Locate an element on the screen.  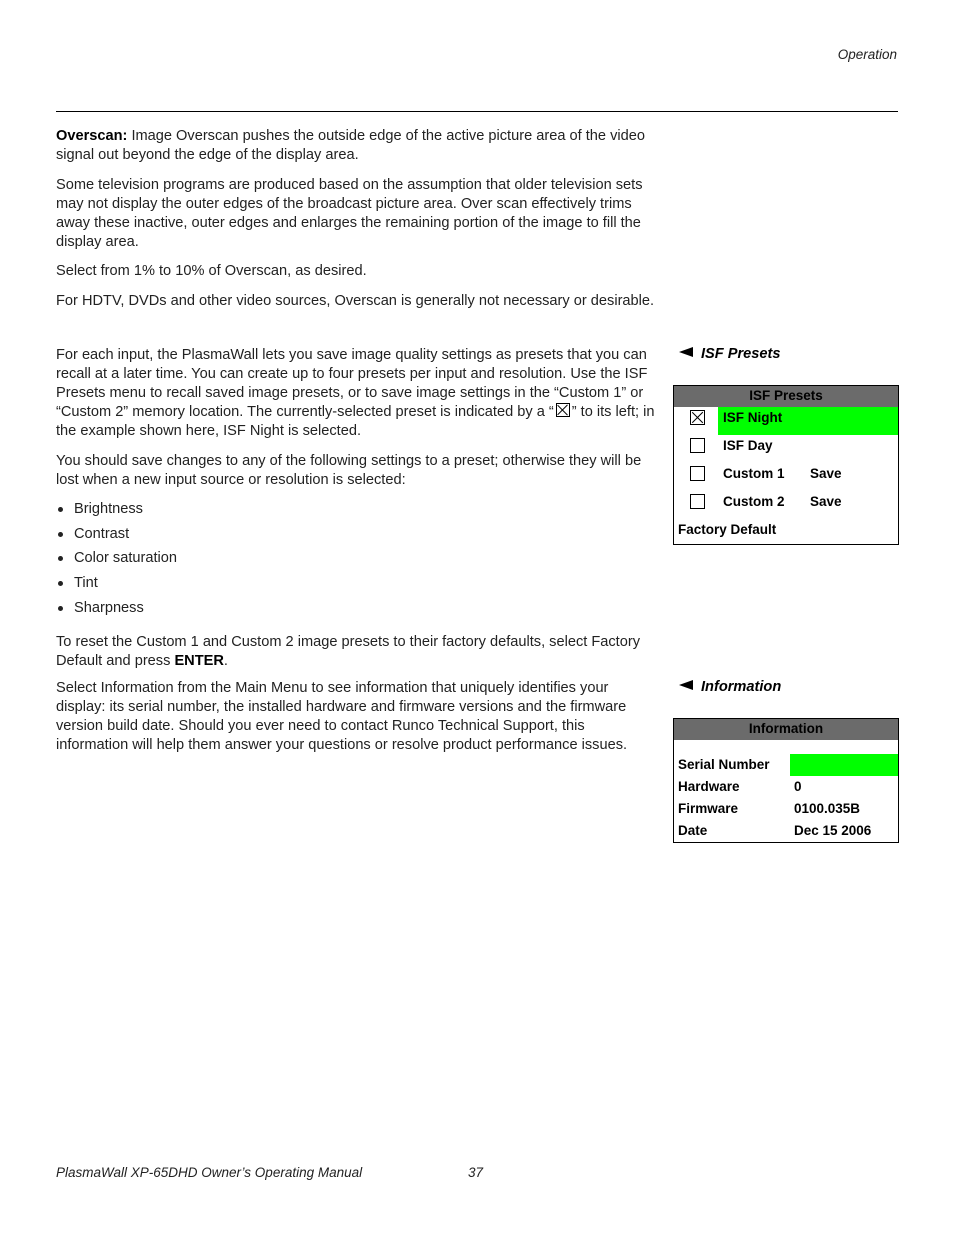
info-label: Serial Number is located at coordinates (724, 764).